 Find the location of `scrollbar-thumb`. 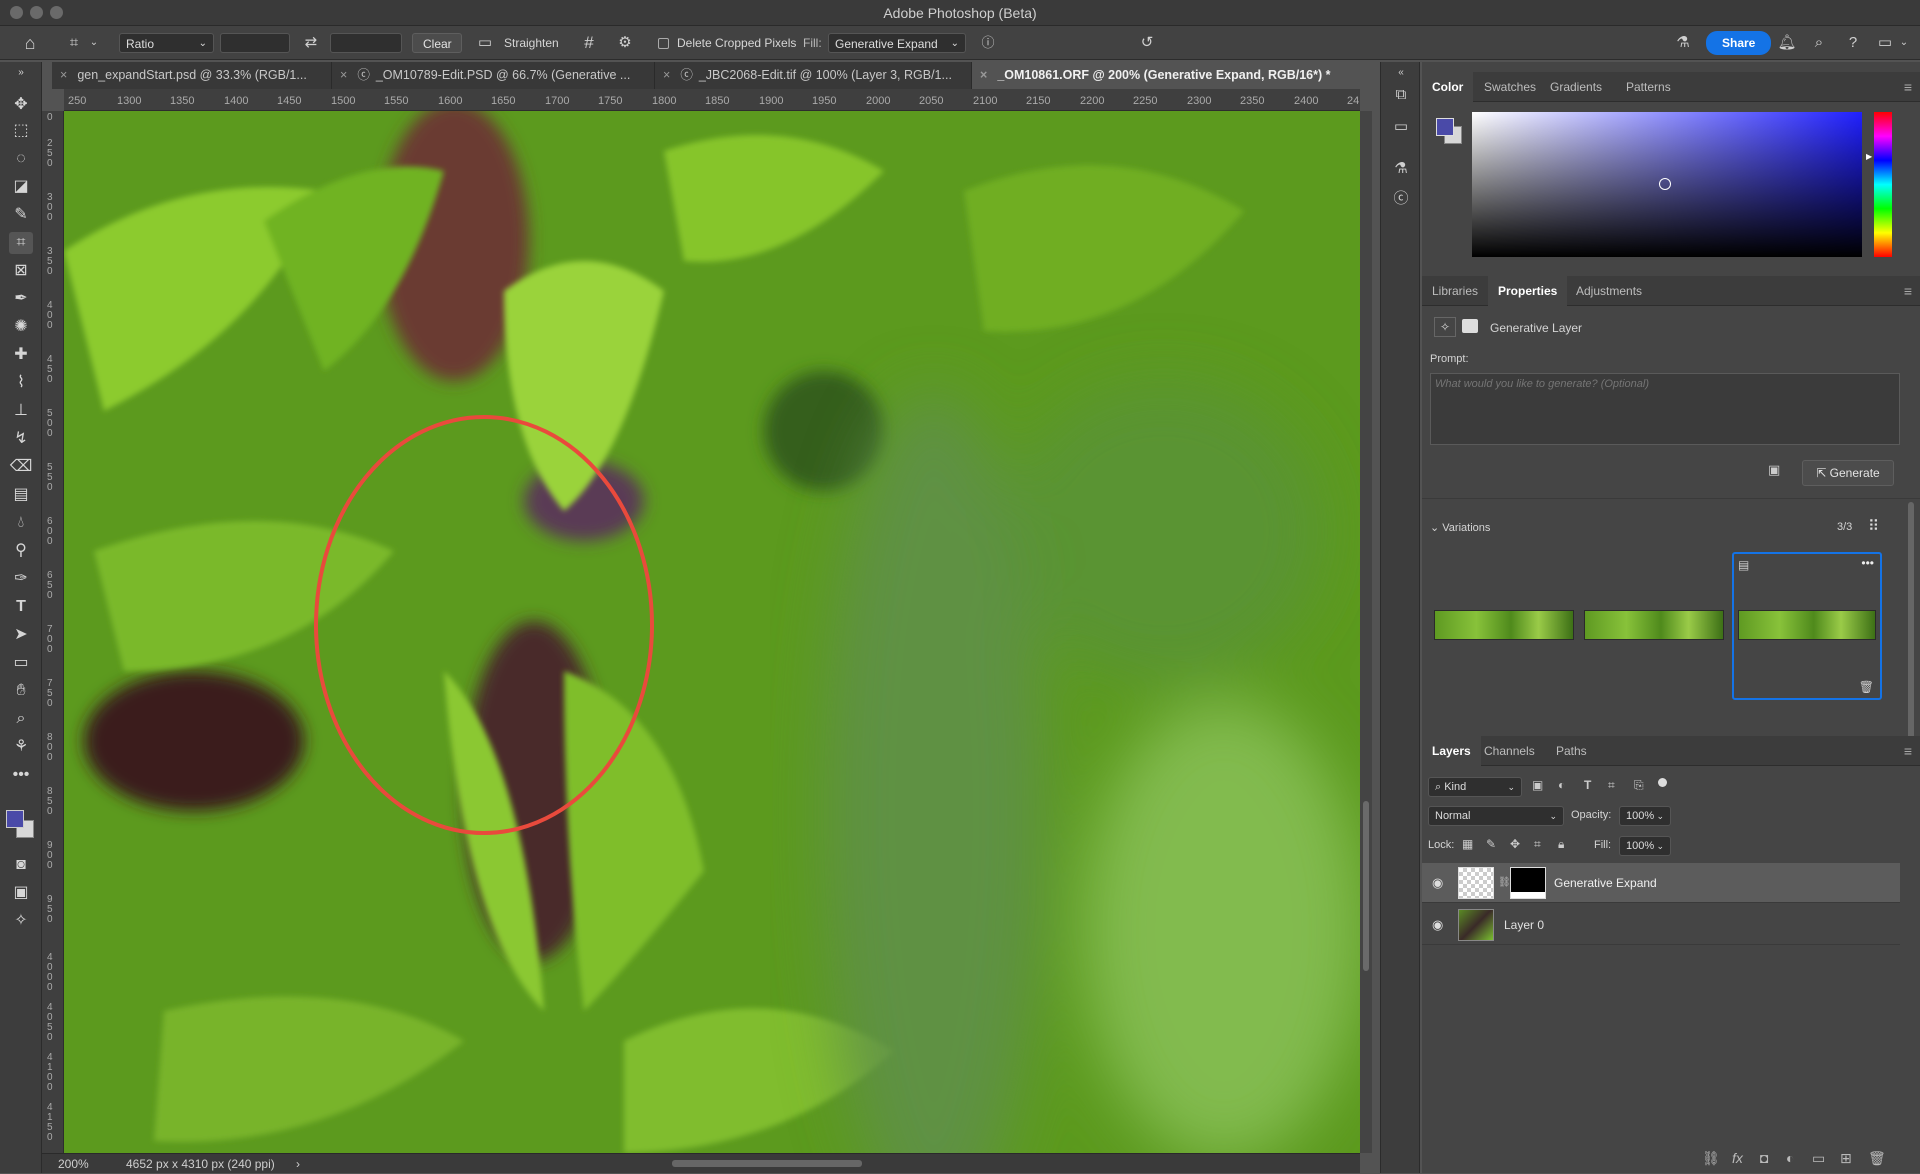

scrollbar-thumb is located at coordinates (1366, 886).